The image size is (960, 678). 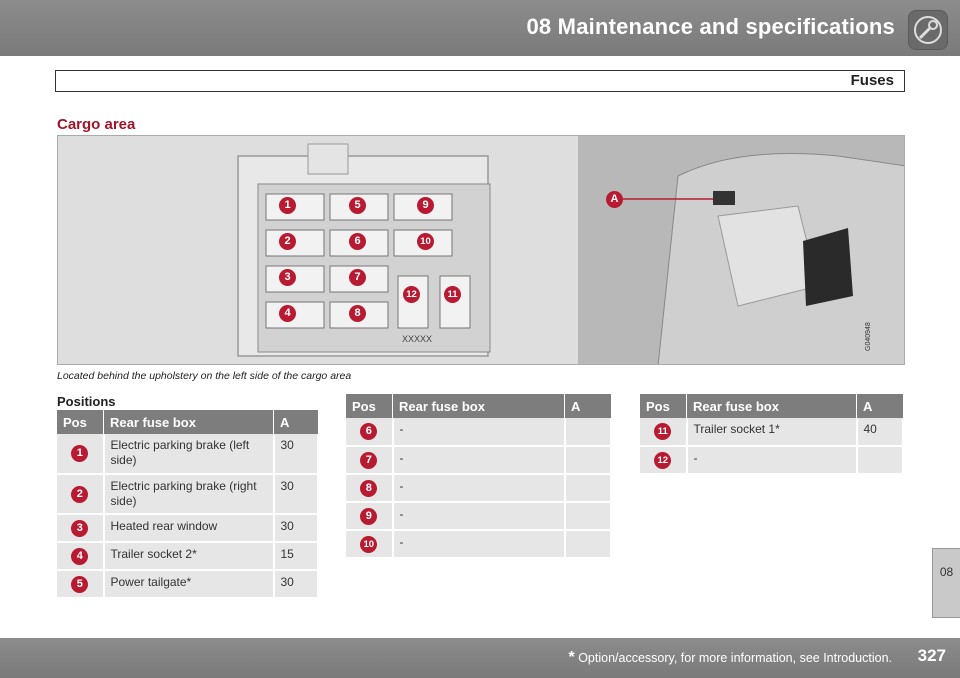 I want to click on table-row: 3 Heated rear window 30, so click(x=188, y=528).